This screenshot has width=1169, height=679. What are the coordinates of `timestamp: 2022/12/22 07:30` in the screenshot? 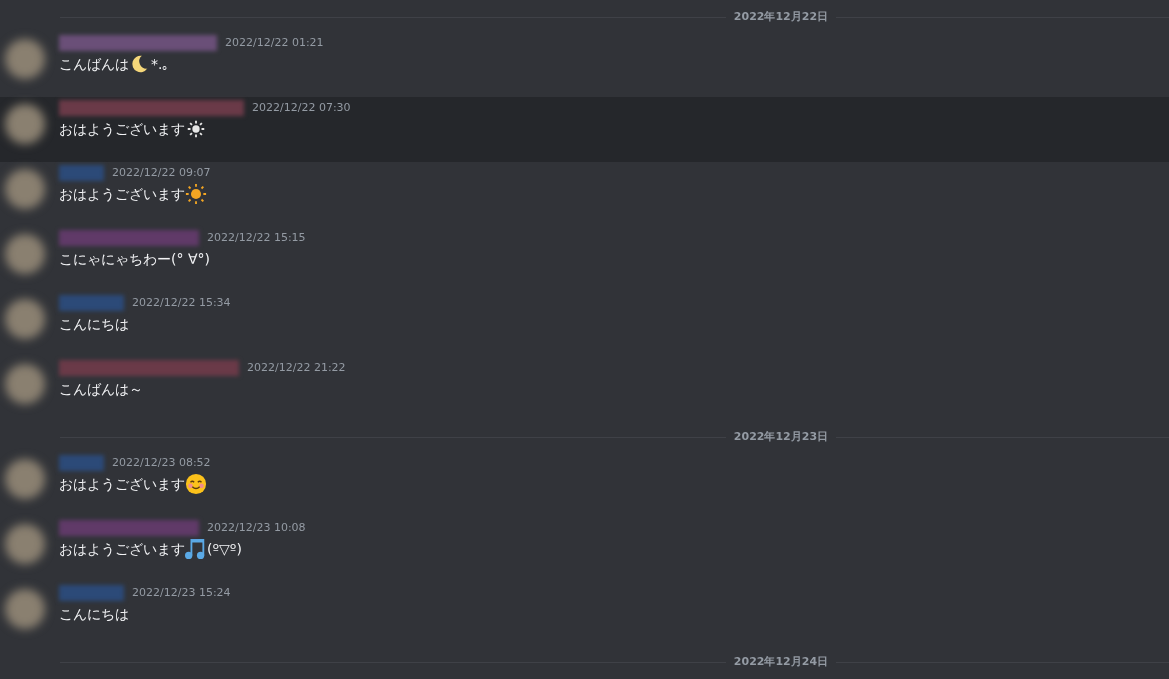 It's located at (301, 108).